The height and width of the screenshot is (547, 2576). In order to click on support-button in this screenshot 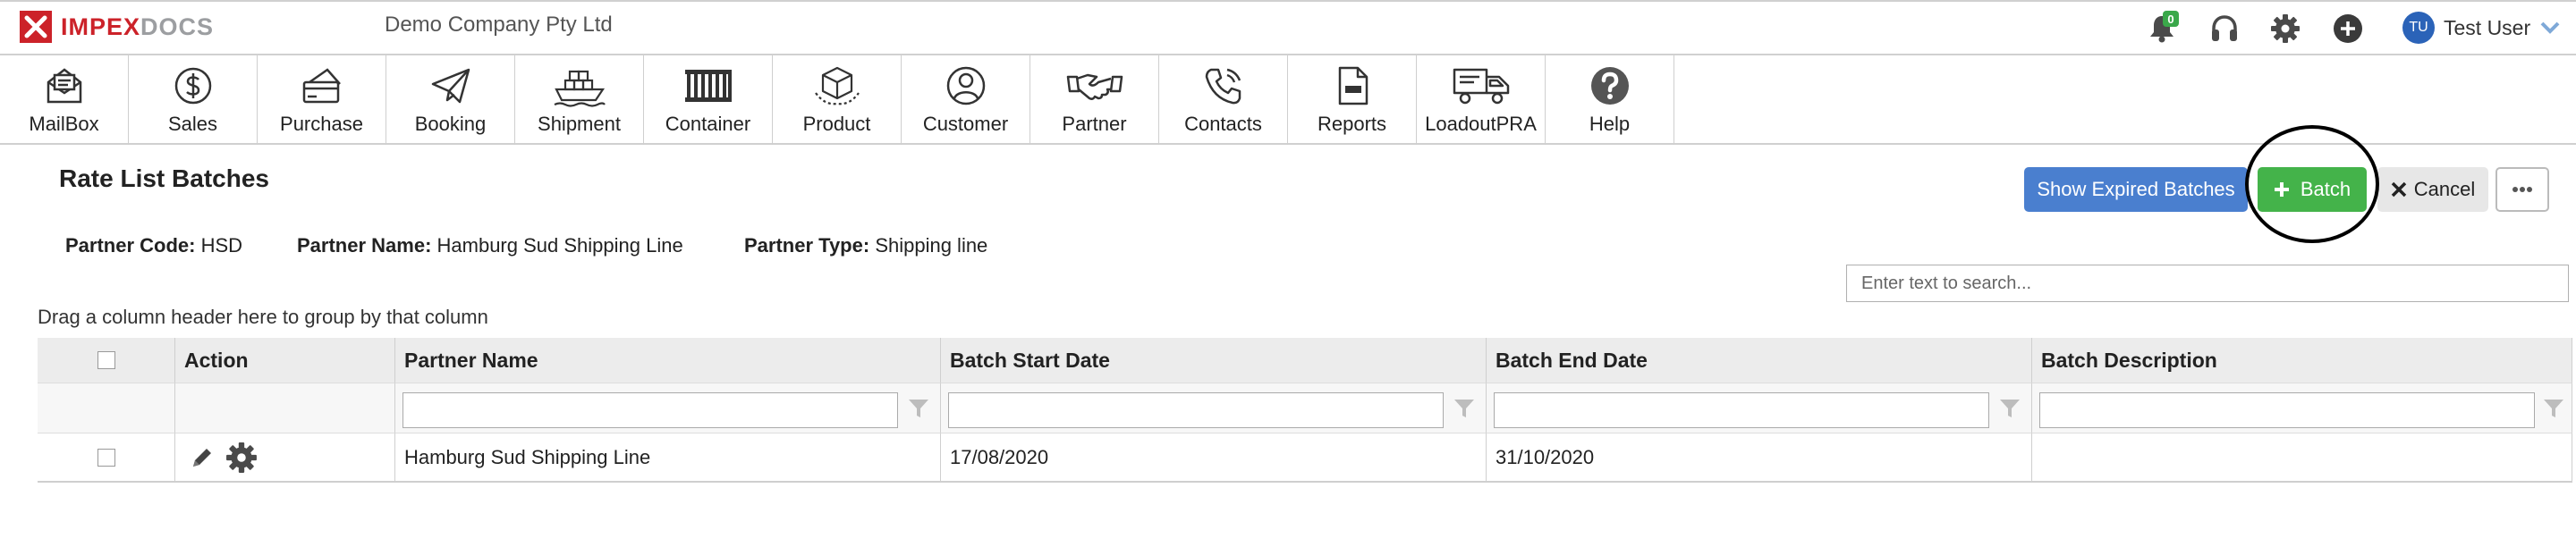, I will do `click(2224, 29)`.